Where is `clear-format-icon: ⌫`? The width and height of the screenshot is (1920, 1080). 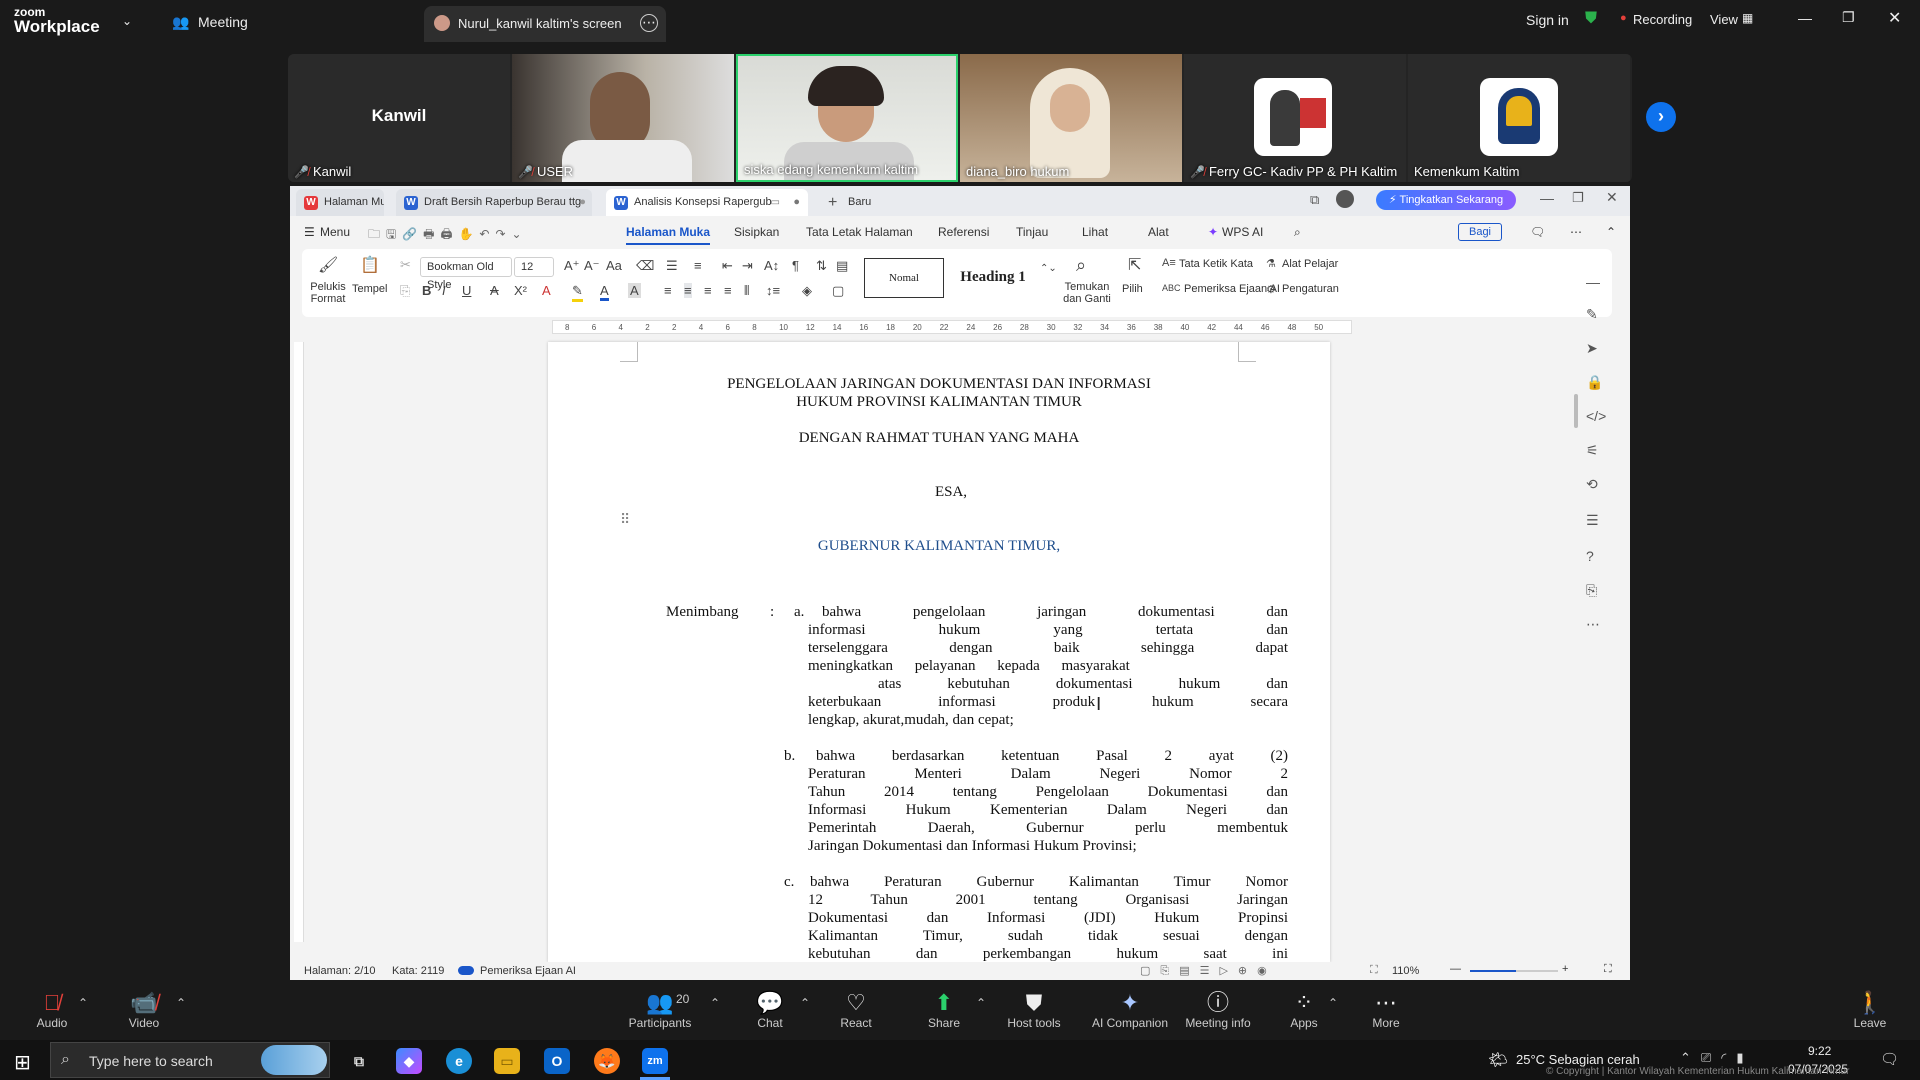 clear-format-icon: ⌫ is located at coordinates (645, 266).